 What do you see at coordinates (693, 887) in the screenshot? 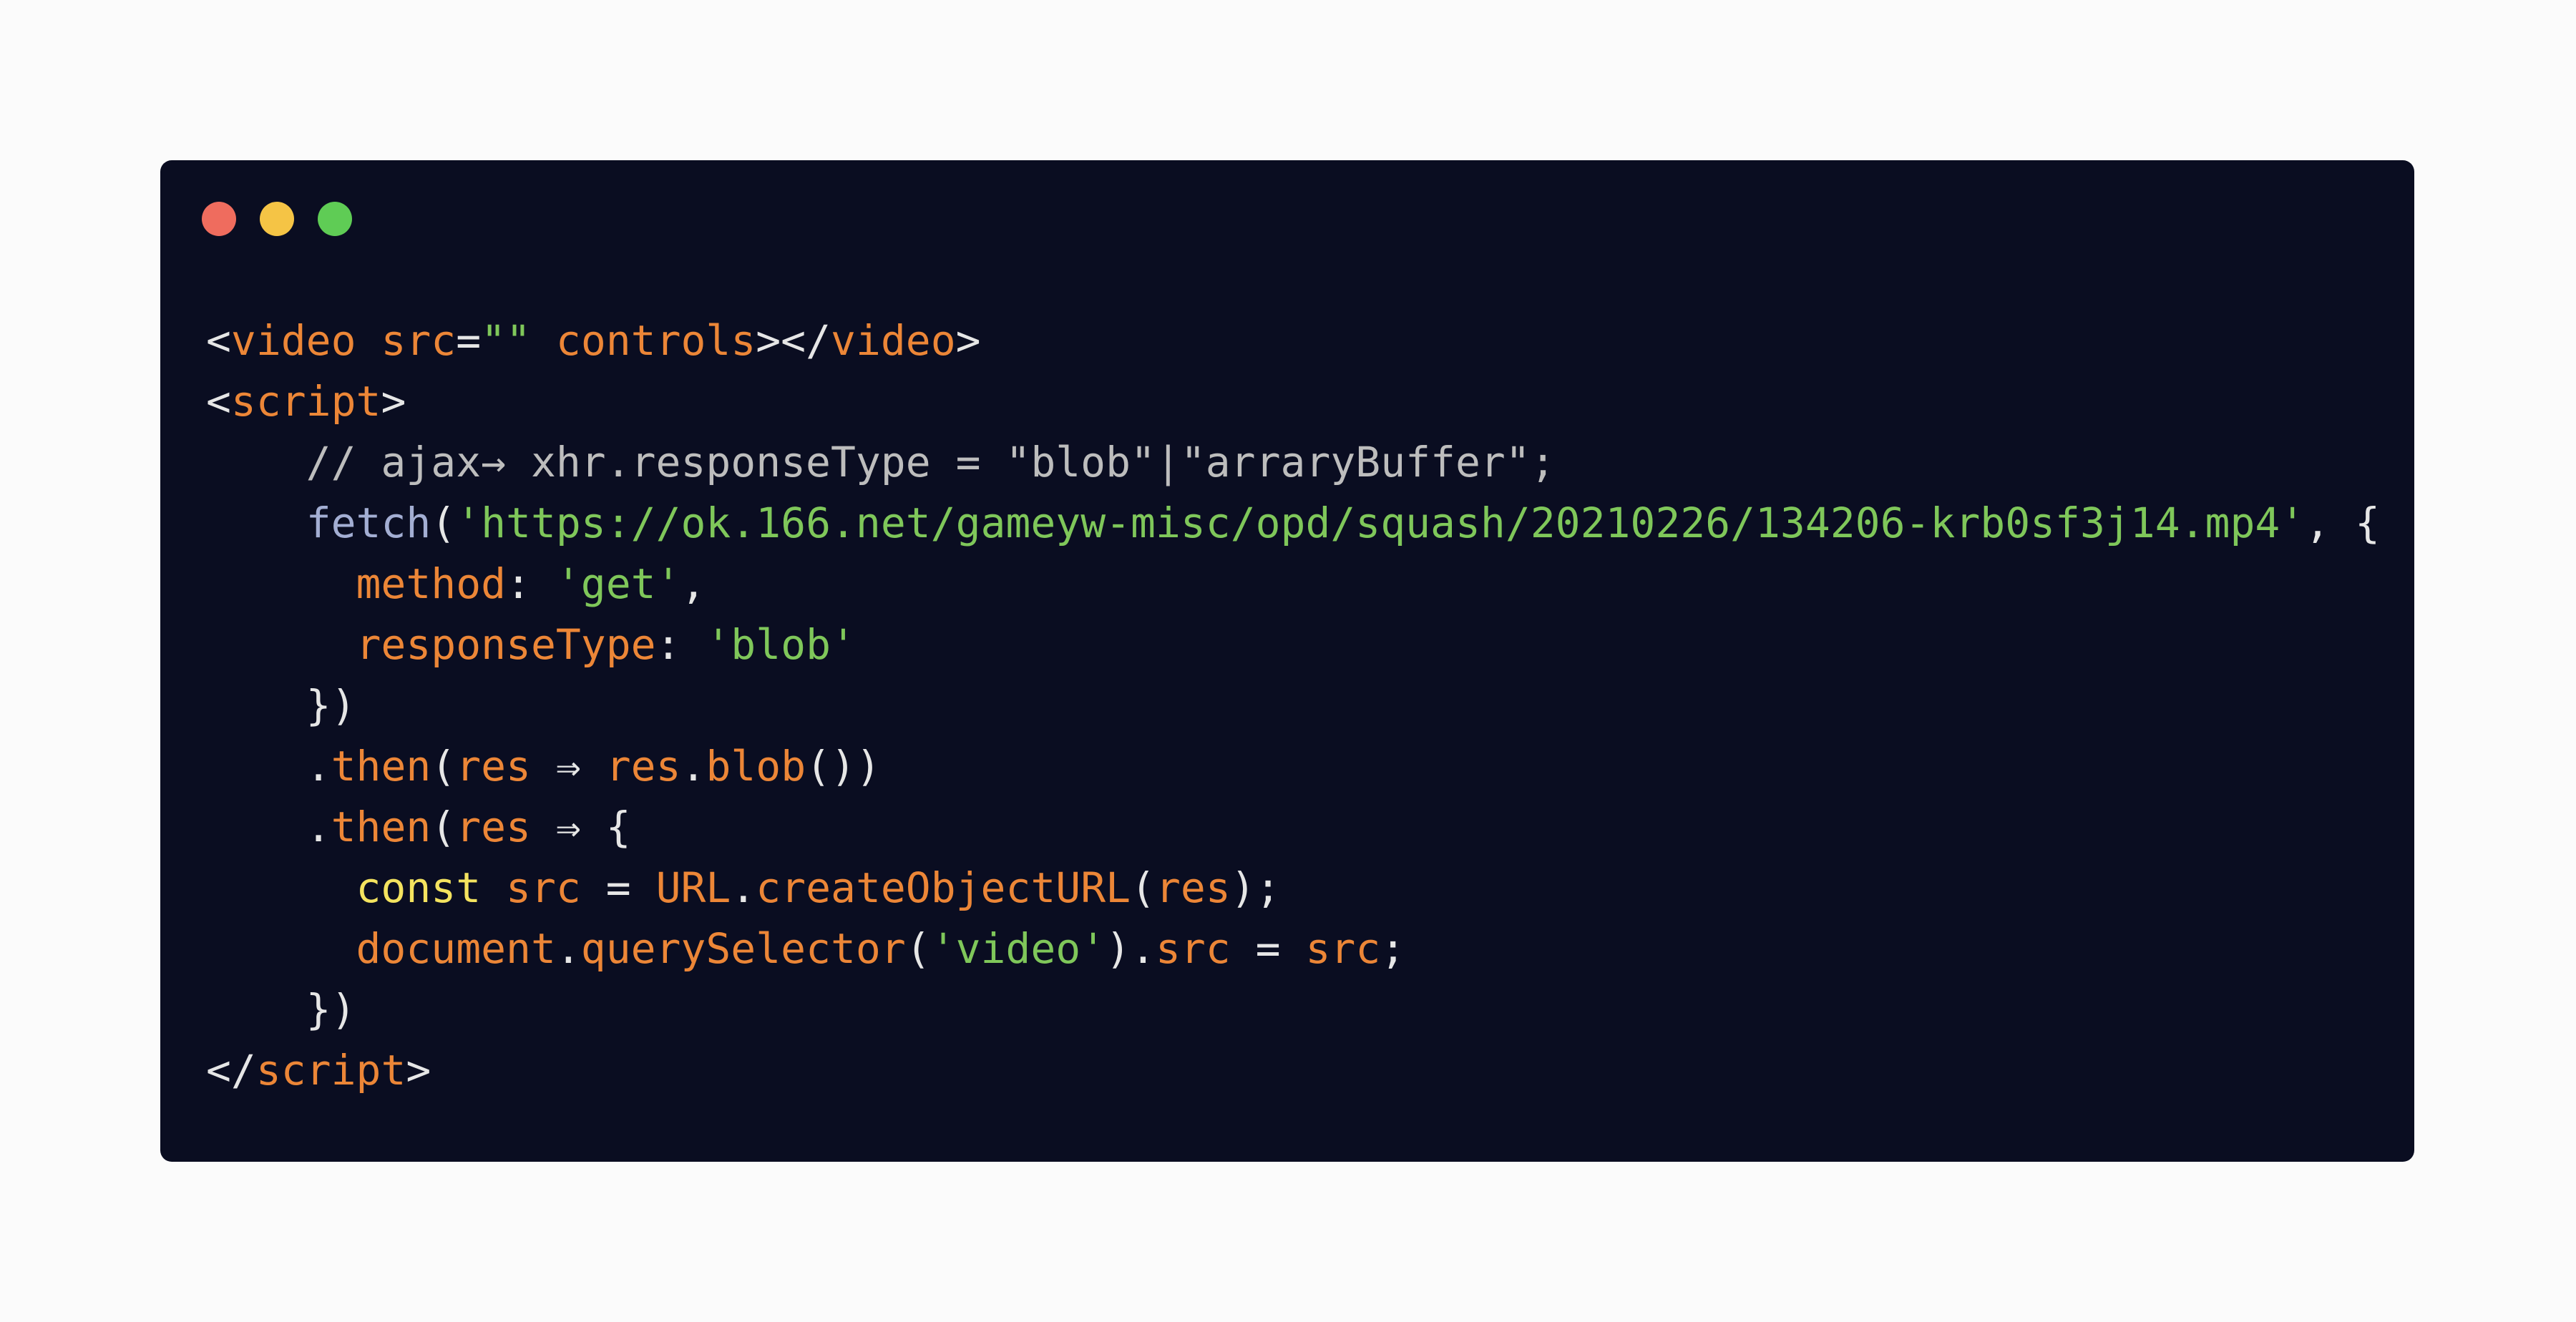
I see `code-token: URL` at bounding box center [693, 887].